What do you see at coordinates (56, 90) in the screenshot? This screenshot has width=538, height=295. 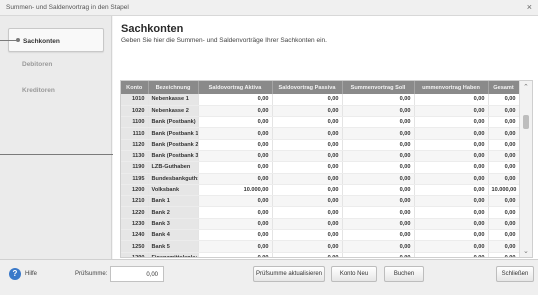 I see `sidebar-item-kreditoren: Kreditoren` at bounding box center [56, 90].